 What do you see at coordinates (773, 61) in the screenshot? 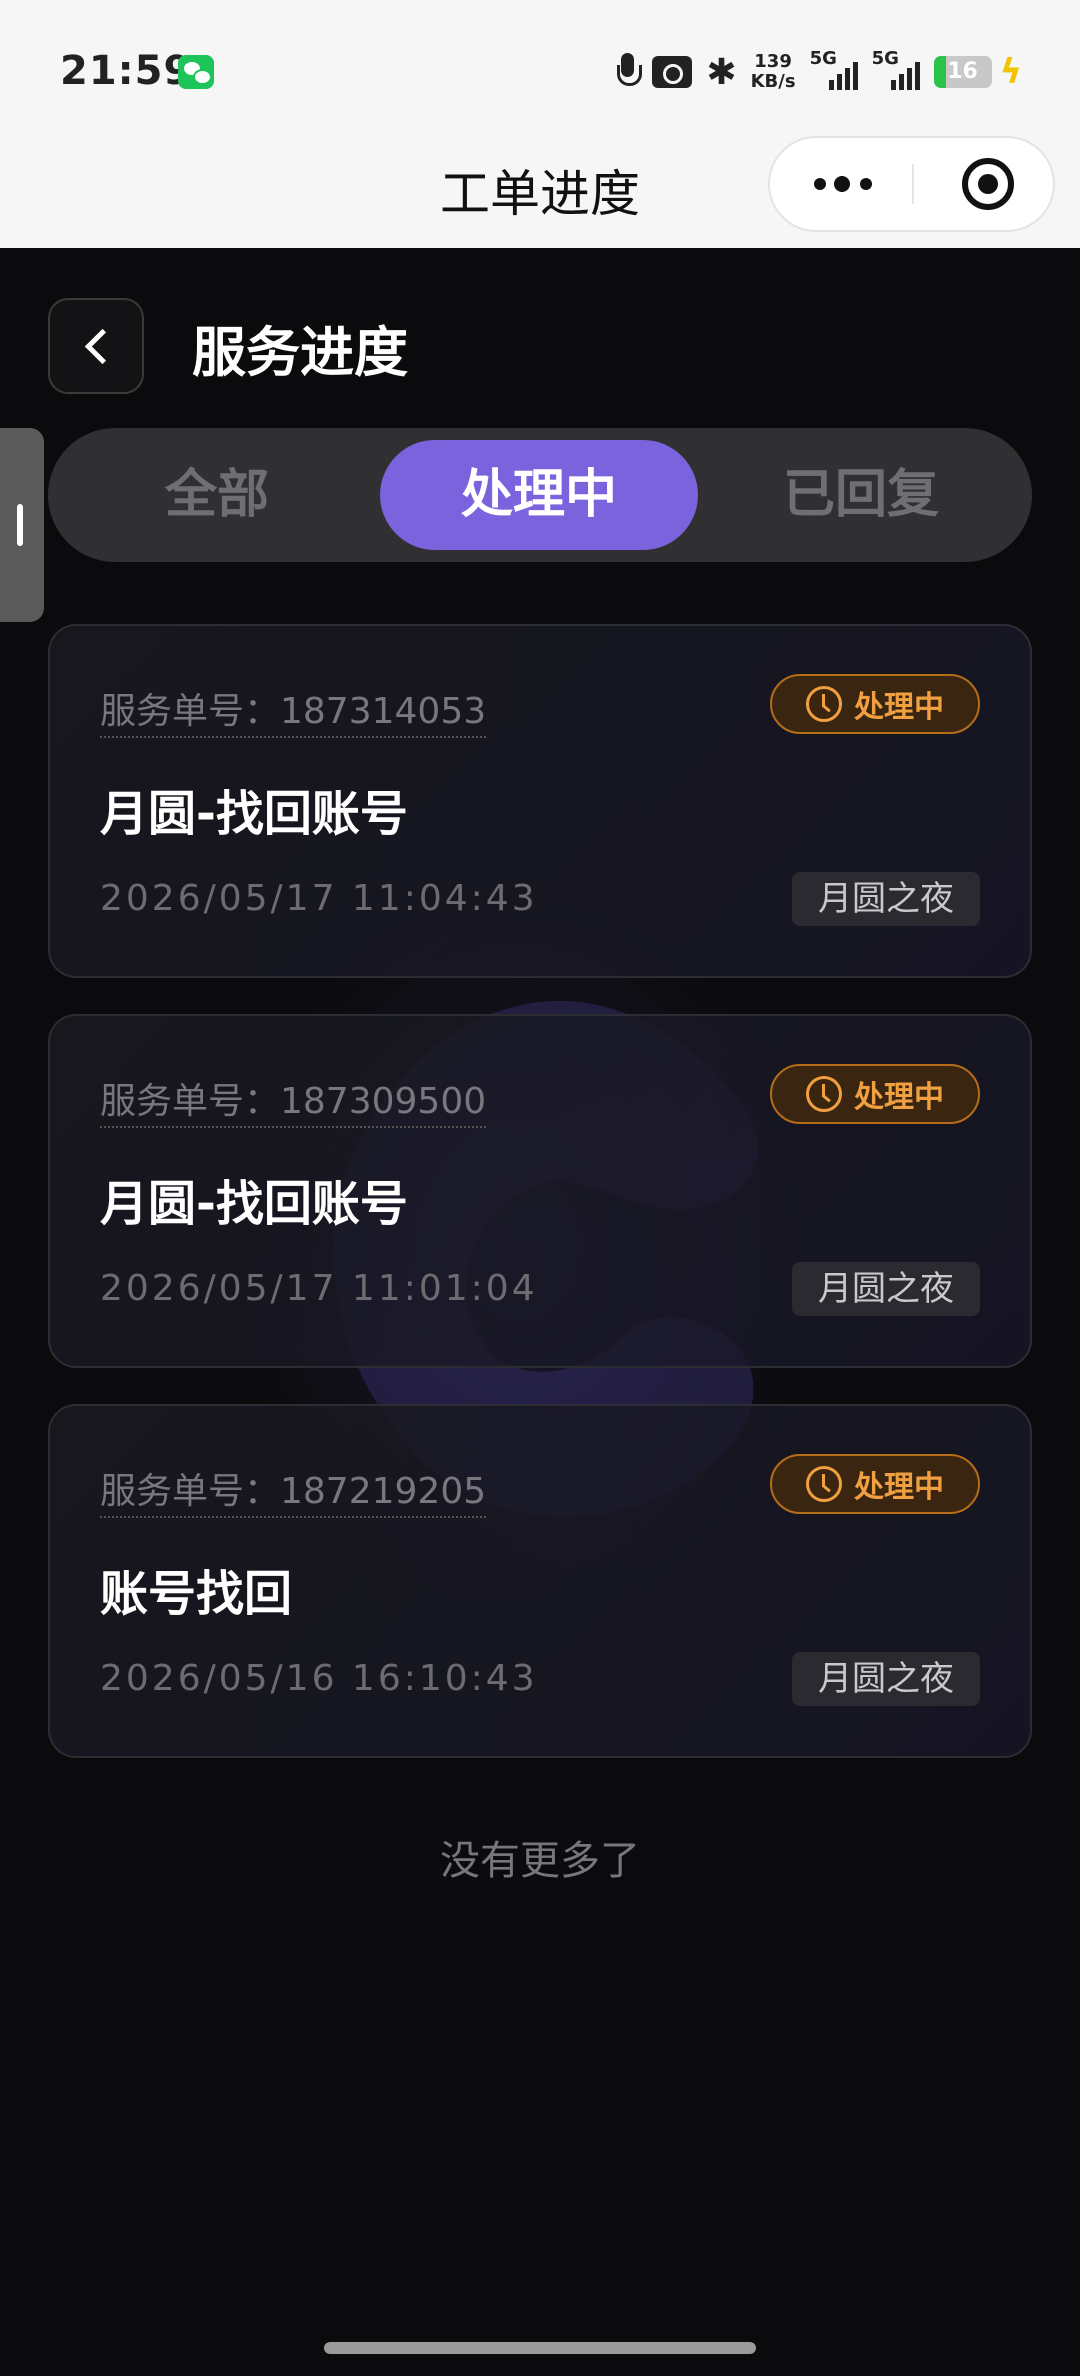
I see `network-speed-value: 139` at bounding box center [773, 61].